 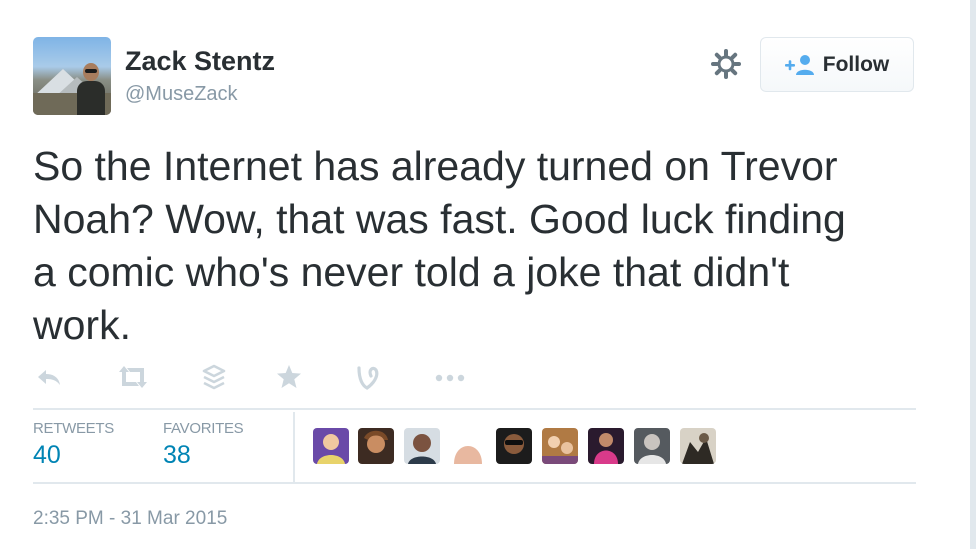 I want to click on favorites-count: 38, so click(x=177, y=455).